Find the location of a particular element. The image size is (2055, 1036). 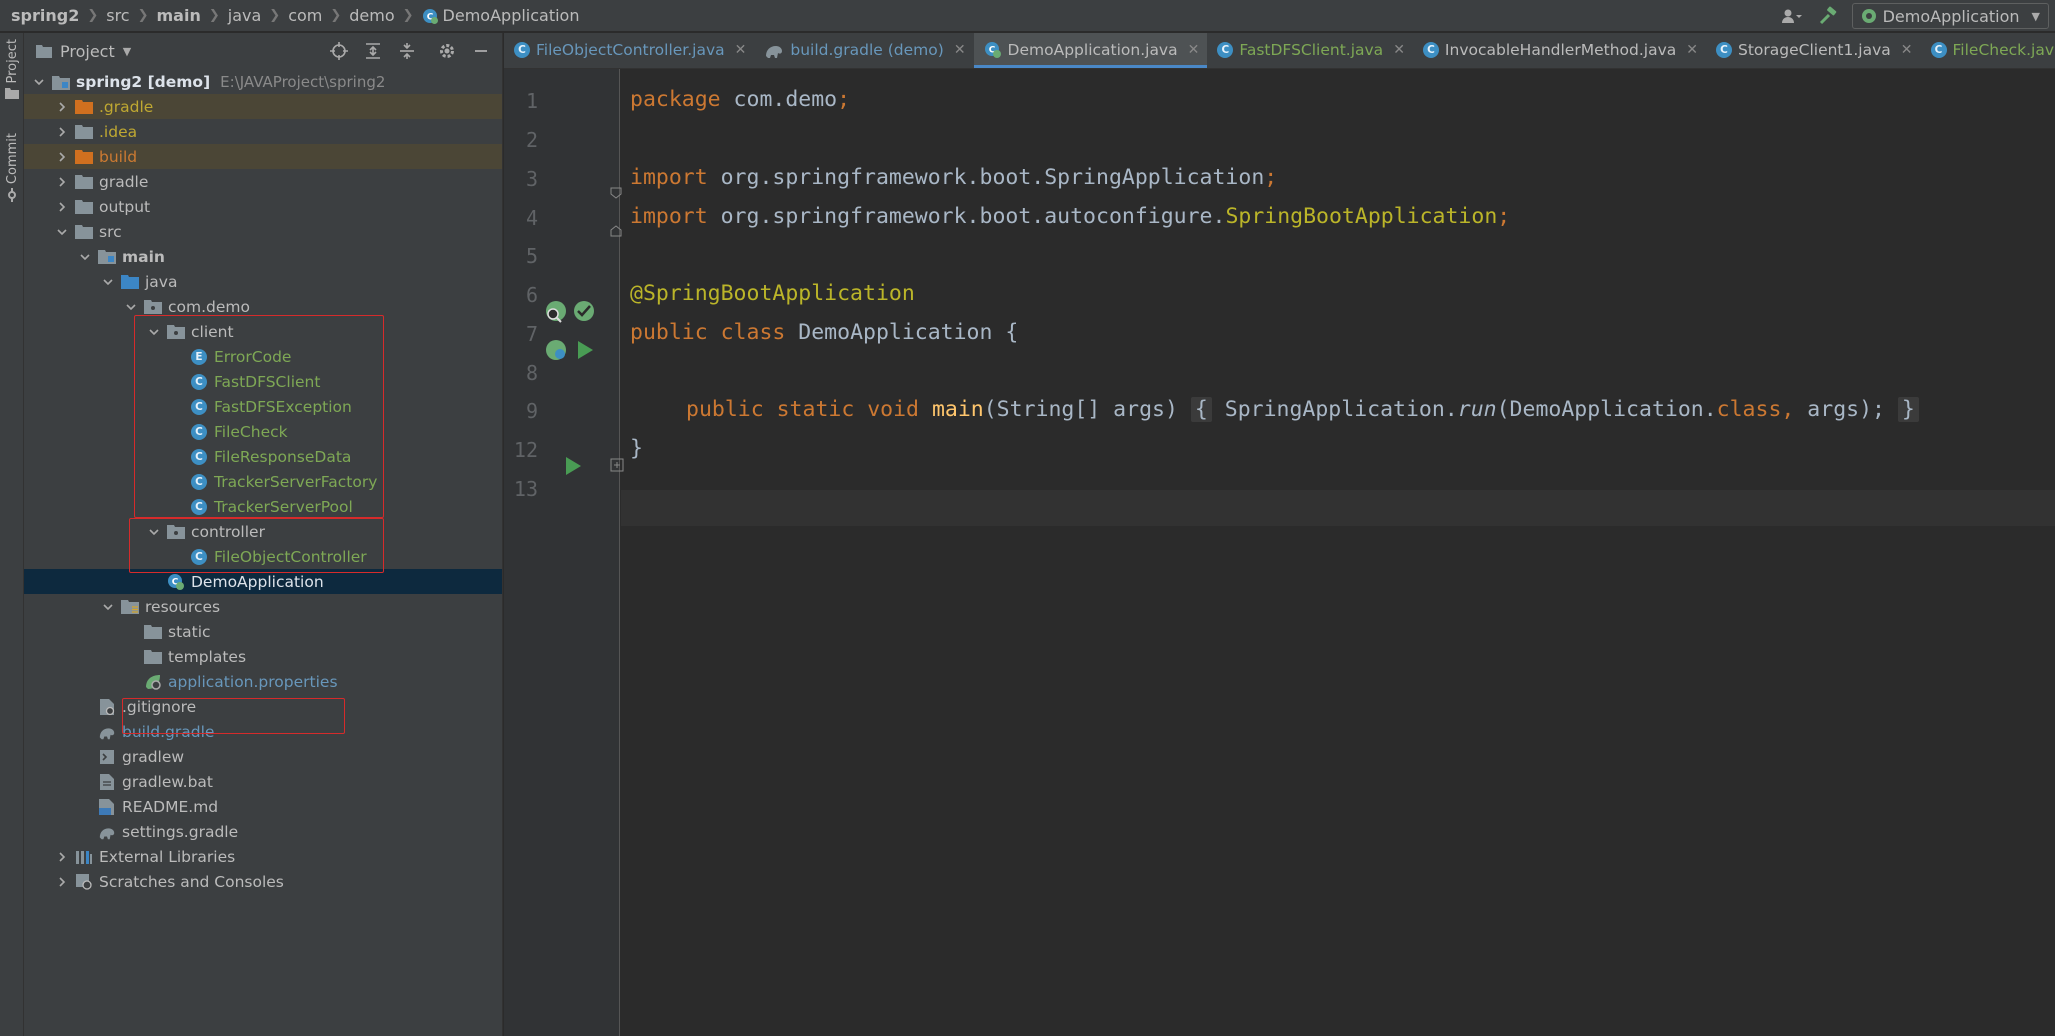

tree-item-client: client is located at coordinates (263, 331).